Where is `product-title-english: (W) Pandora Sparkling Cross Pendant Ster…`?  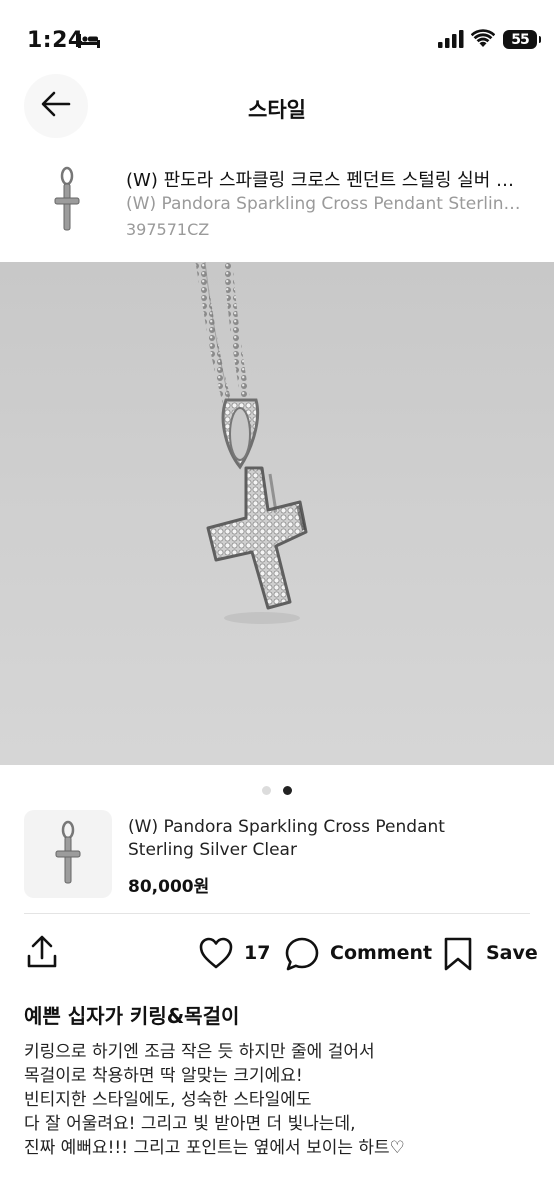 product-title-english: (W) Pandora Sparkling Cross Pendant Ster… is located at coordinates (326, 204).